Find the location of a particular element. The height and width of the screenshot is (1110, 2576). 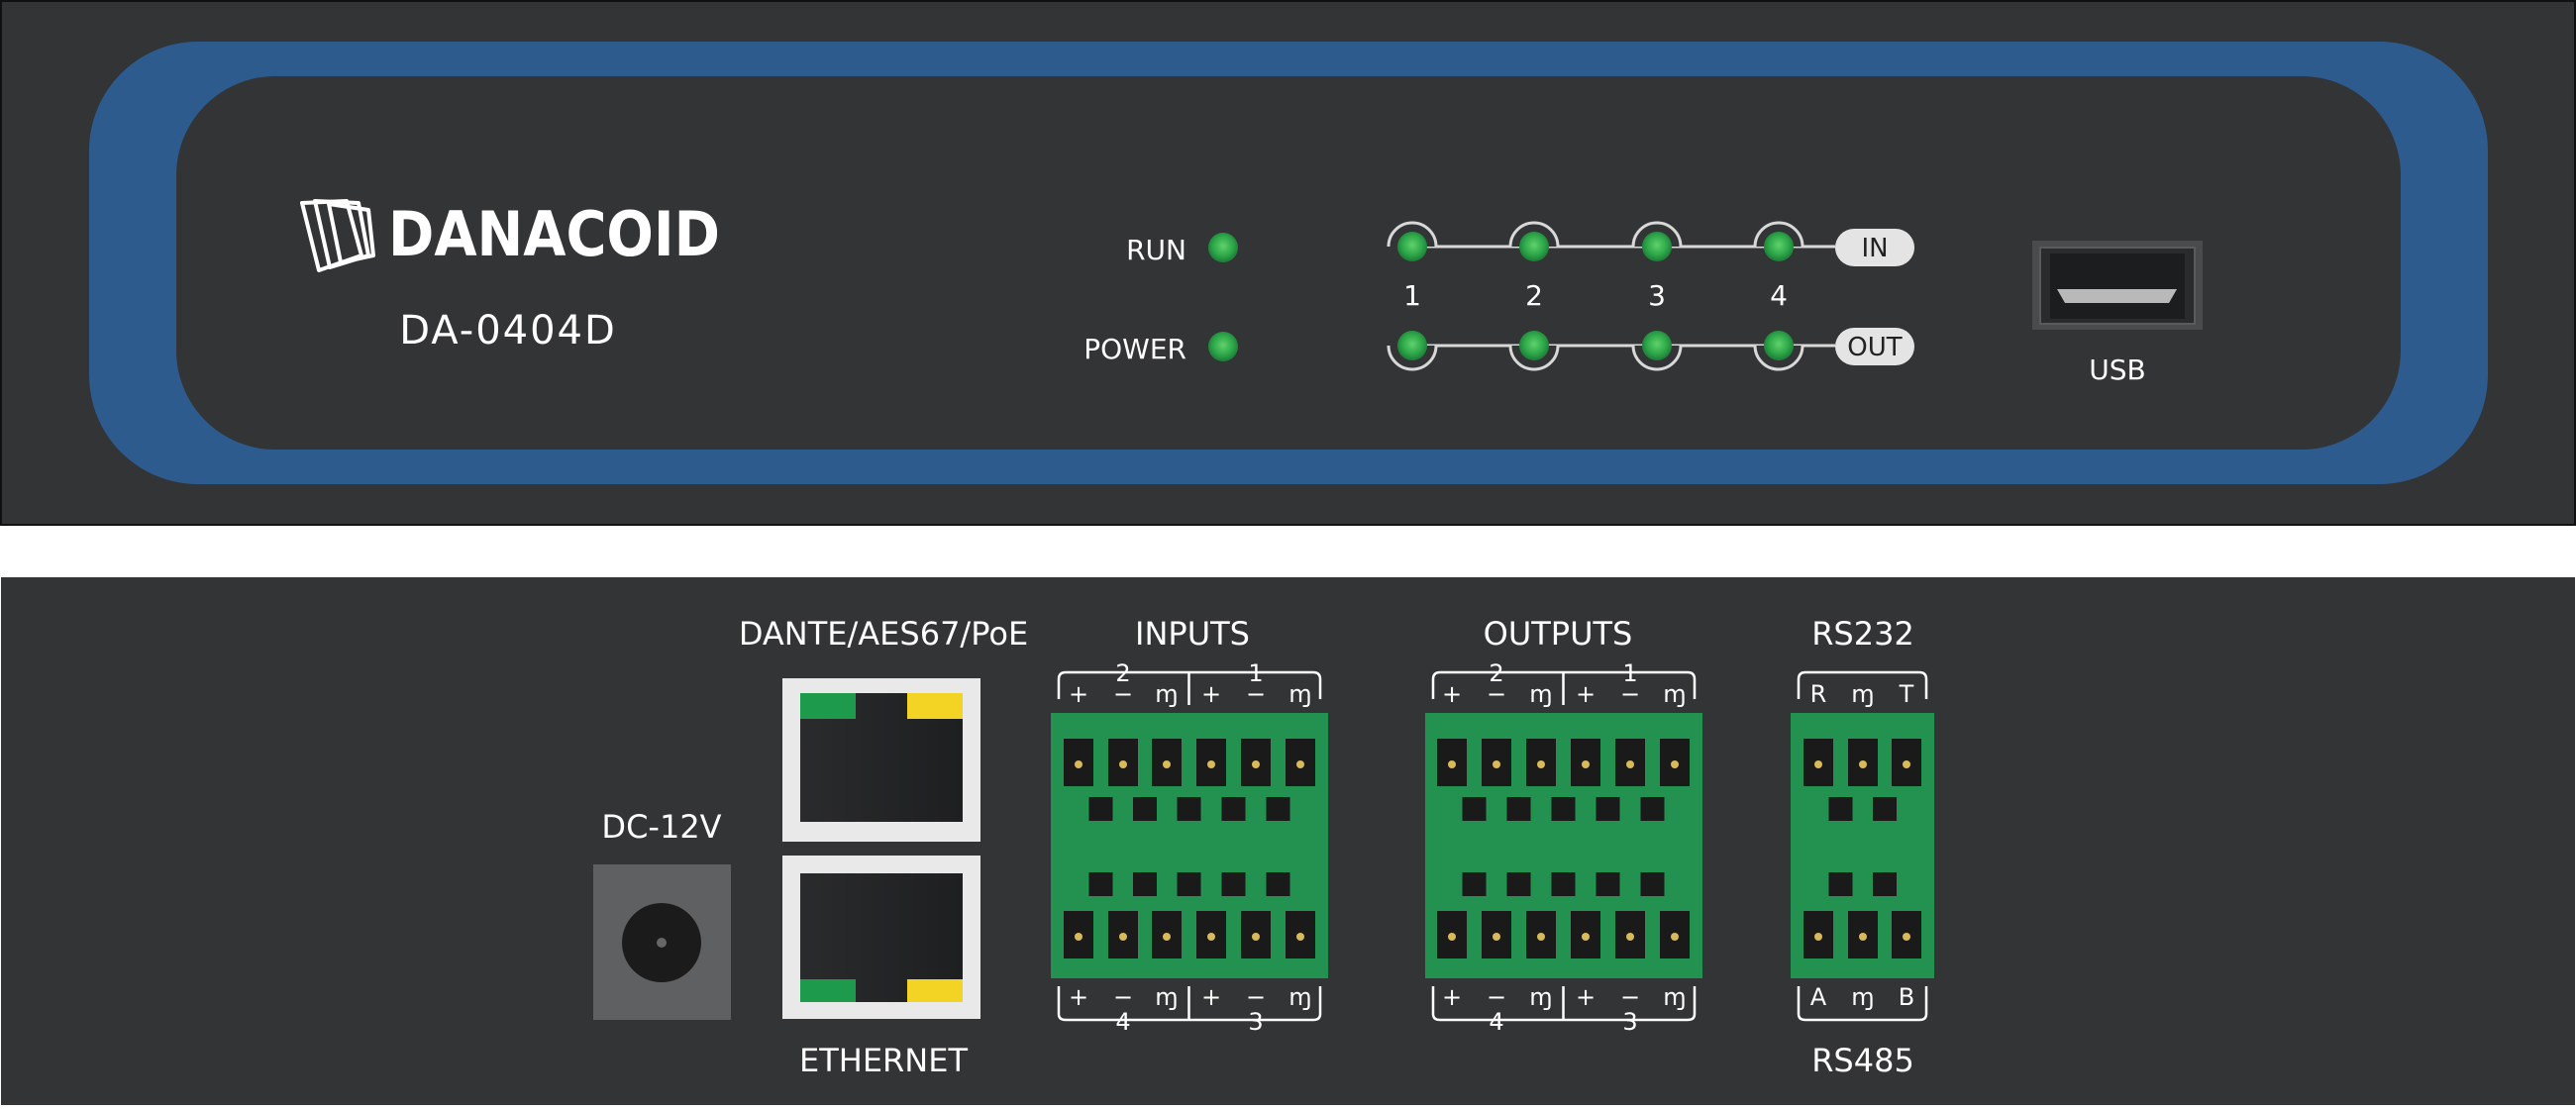

serial-pin-label-top: R is located at coordinates (1818, 694).